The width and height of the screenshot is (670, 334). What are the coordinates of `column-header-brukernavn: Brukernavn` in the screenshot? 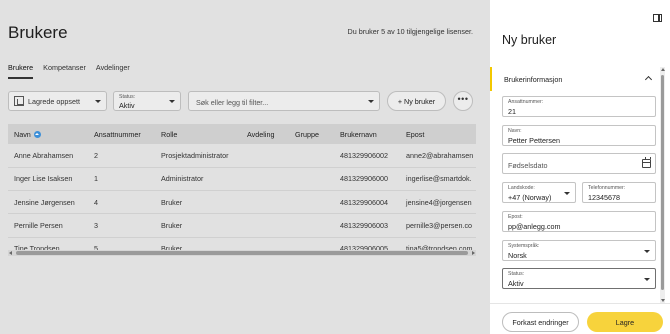 It's located at (367, 134).